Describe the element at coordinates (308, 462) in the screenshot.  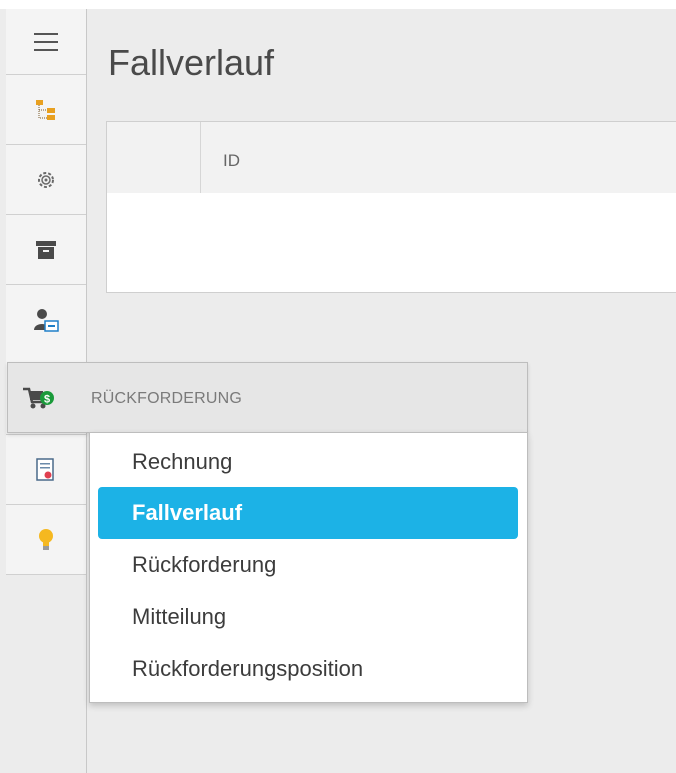
I see `menu-item-rechnung: Rechnung` at that location.